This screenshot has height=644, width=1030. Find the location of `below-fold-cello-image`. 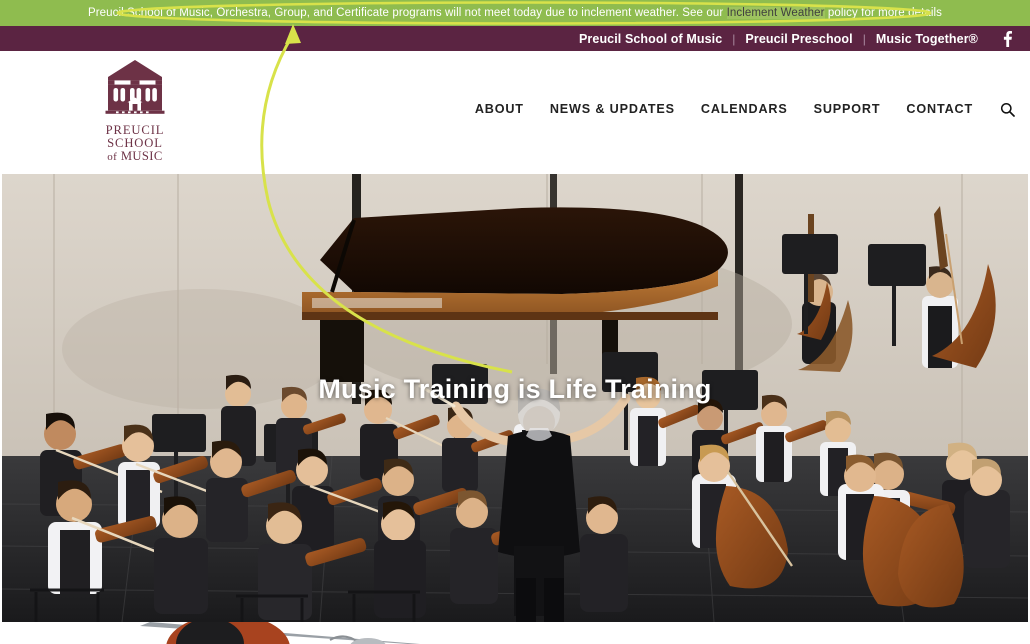

below-fold-cello-image is located at coordinates (515, 633).